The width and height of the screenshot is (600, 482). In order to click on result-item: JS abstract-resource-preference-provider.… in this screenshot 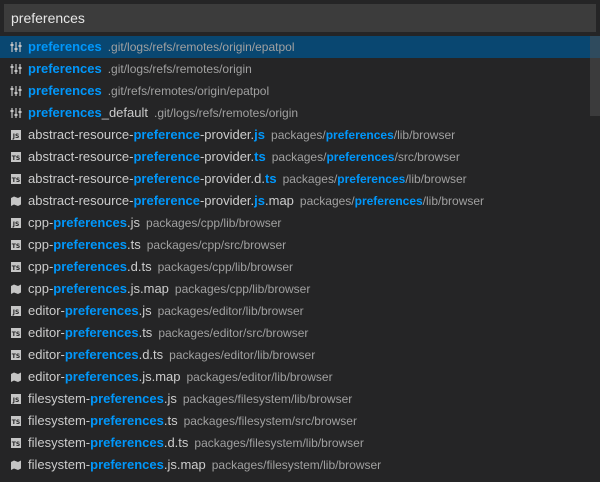, I will do `click(300, 135)`.